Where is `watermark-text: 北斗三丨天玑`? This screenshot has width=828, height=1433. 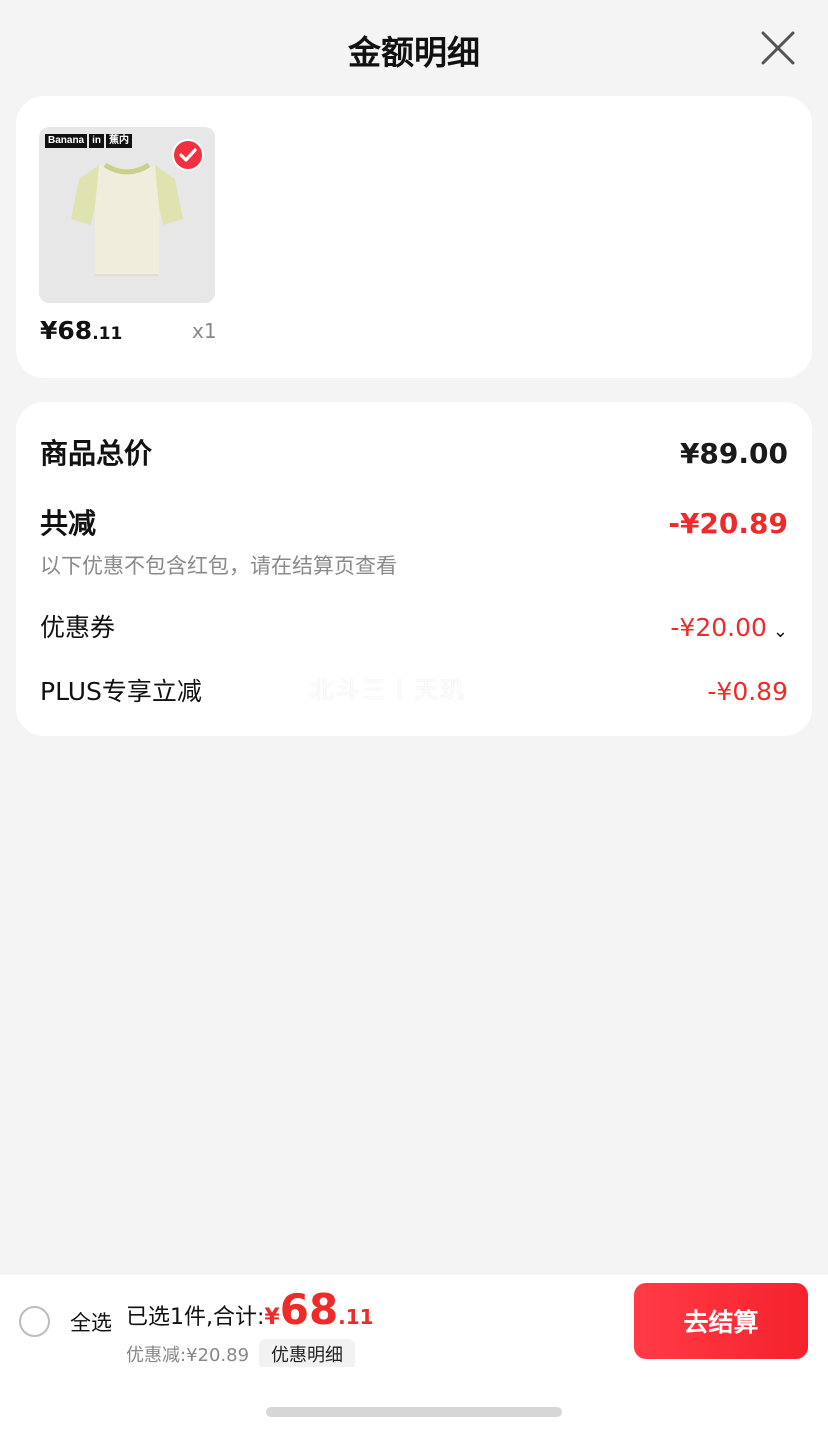
watermark-text: 北斗三丨天玑 is located at coordinates (388, 690).